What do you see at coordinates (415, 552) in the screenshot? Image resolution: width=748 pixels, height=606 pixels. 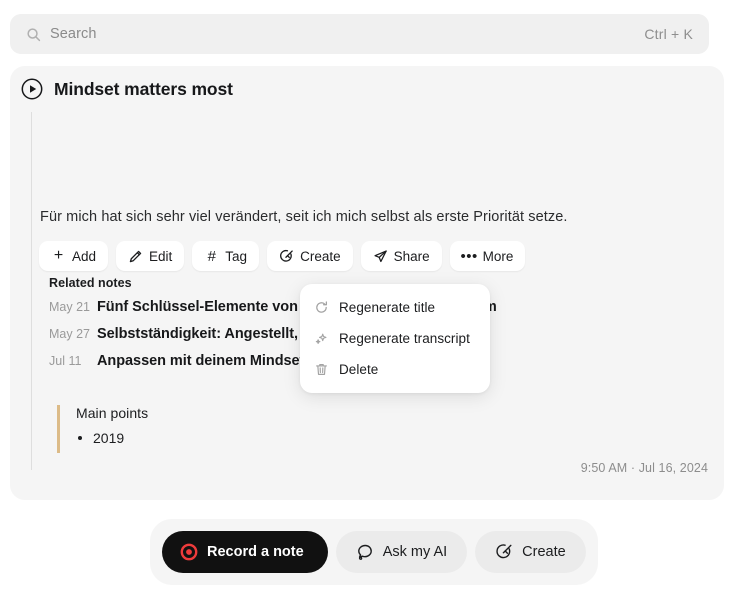 I see `ask-my-ai-label: Ask my AI` at bounding box center [415, 552].